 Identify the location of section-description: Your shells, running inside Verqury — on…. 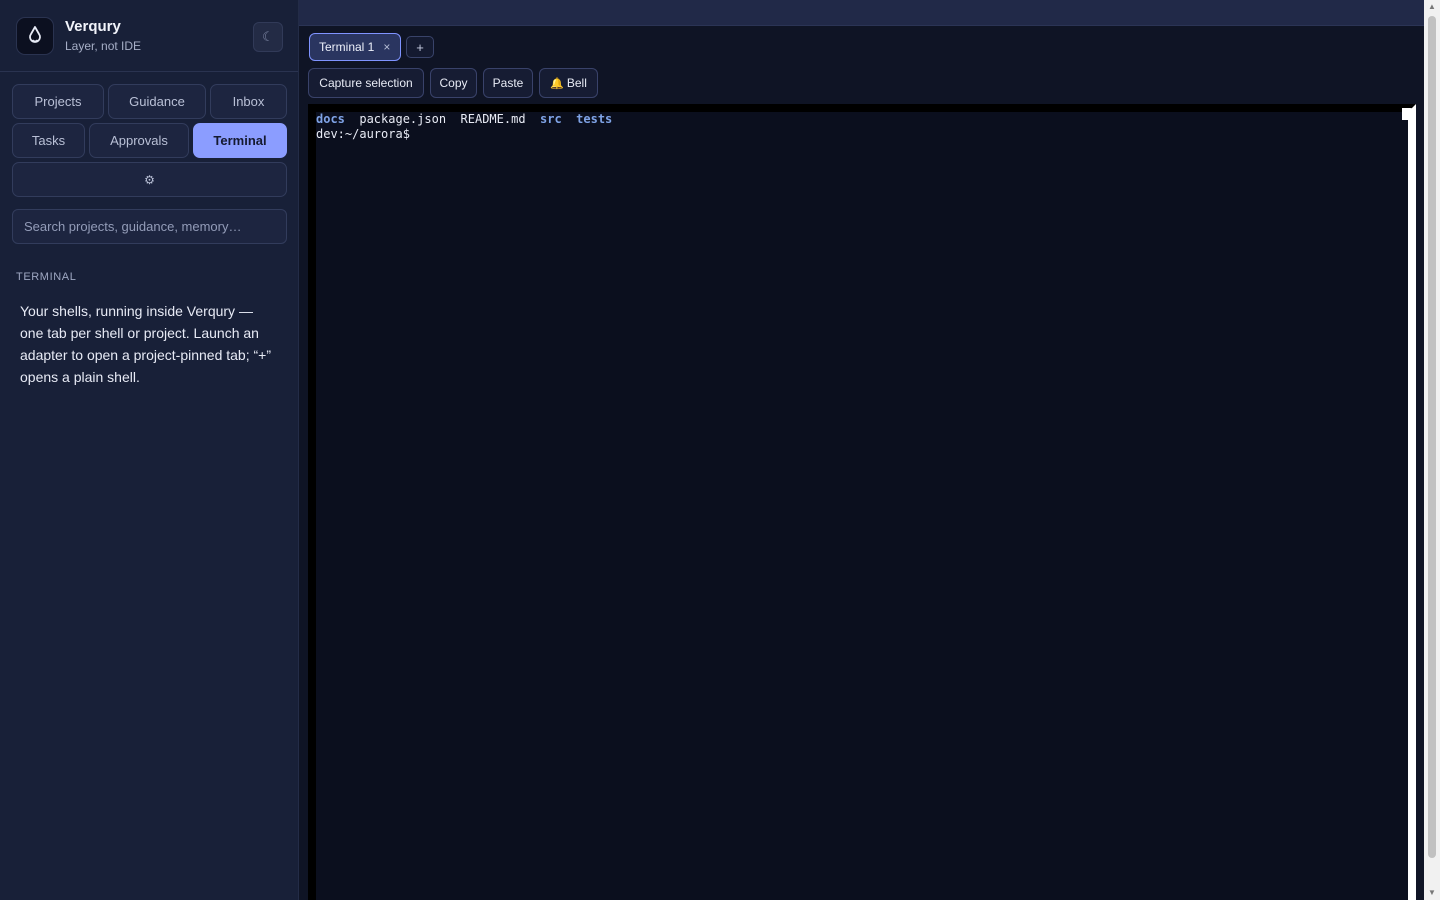
(146, 344).